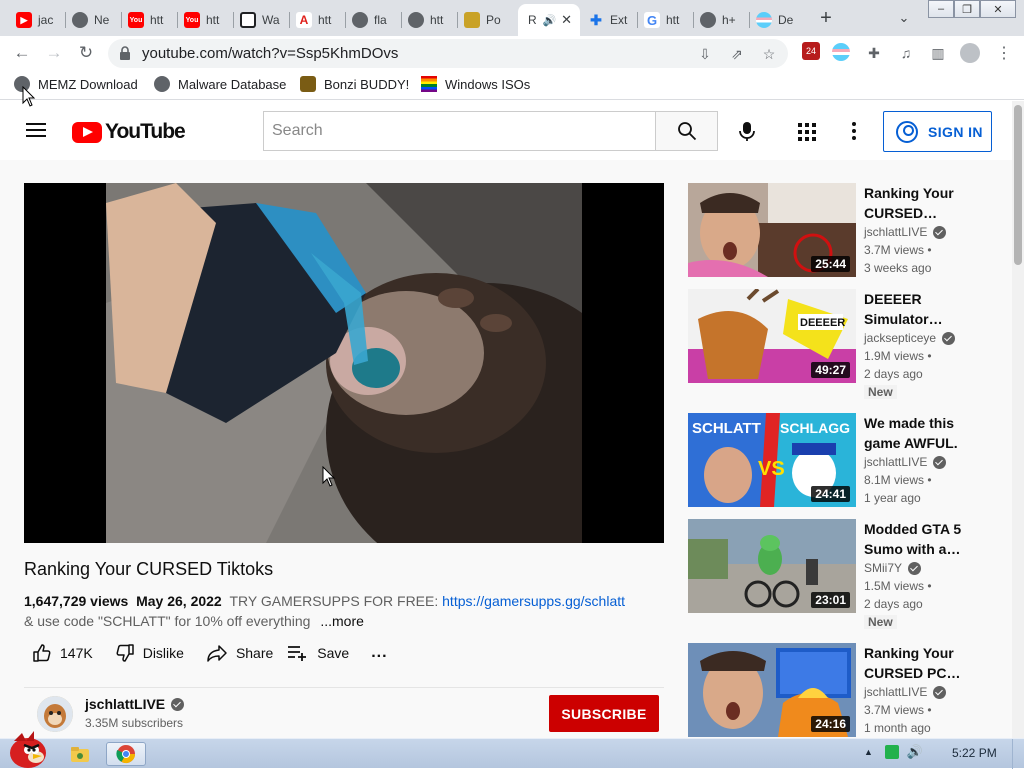 This screenshot has width=1024, height=774. Describe the element at coordinates (880, 392) in the screenshot. I see `new-badge: New` at that location.